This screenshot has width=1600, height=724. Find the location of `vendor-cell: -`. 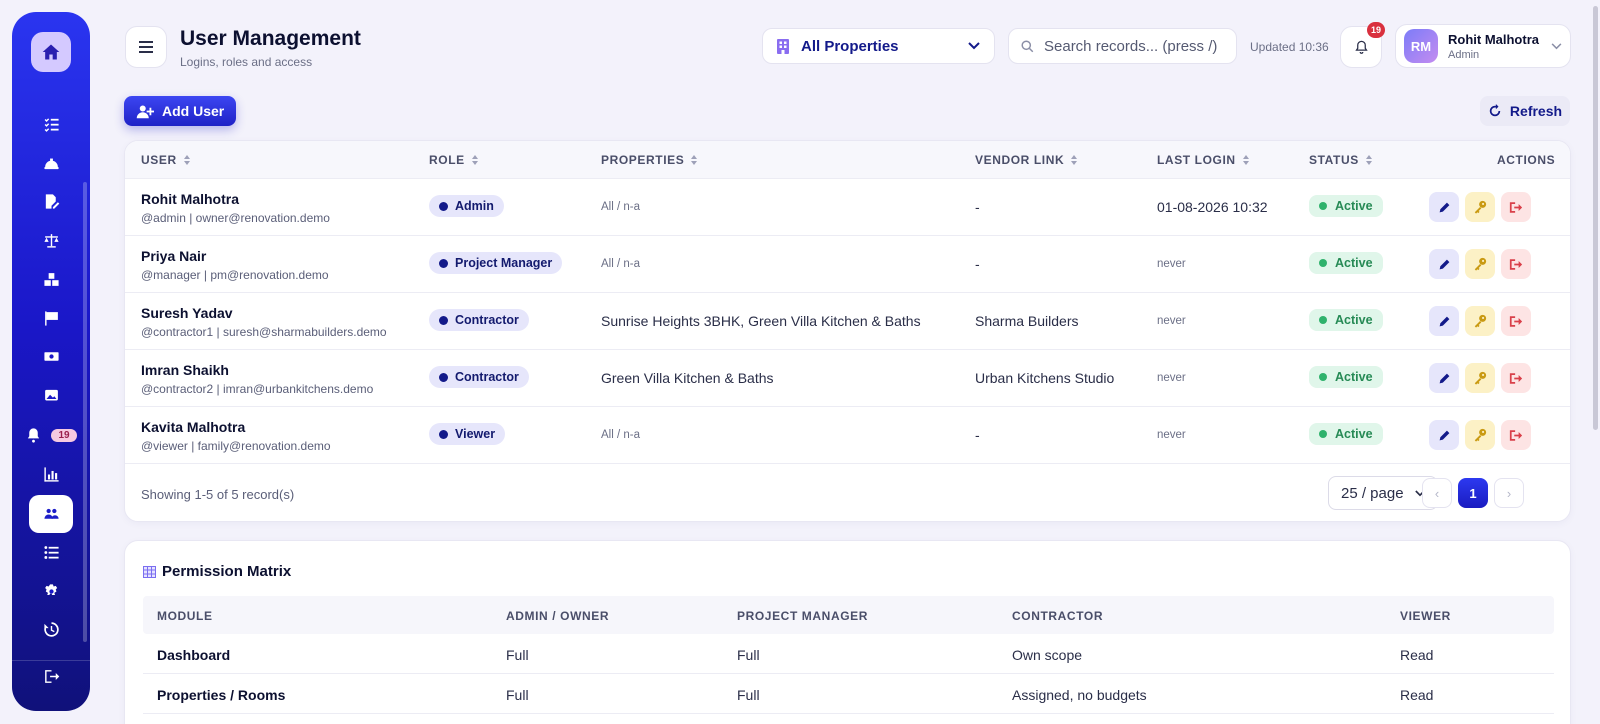

vendor-cell: - is located at coordinates (977, 435).